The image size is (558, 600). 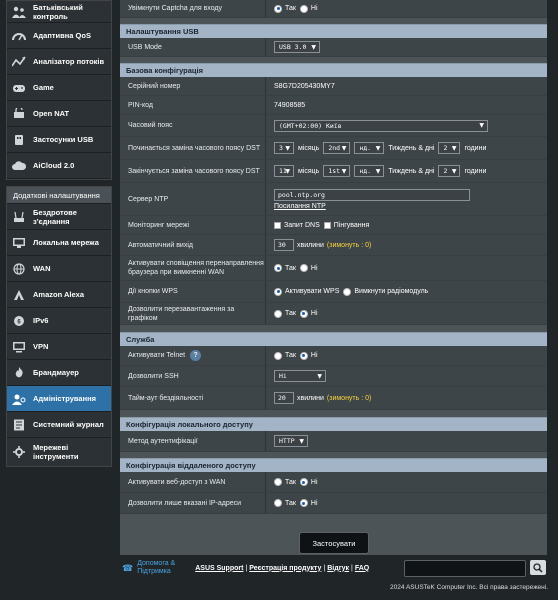 I want to click on allowed-ip-no-radio, so click(x=303, y=503).